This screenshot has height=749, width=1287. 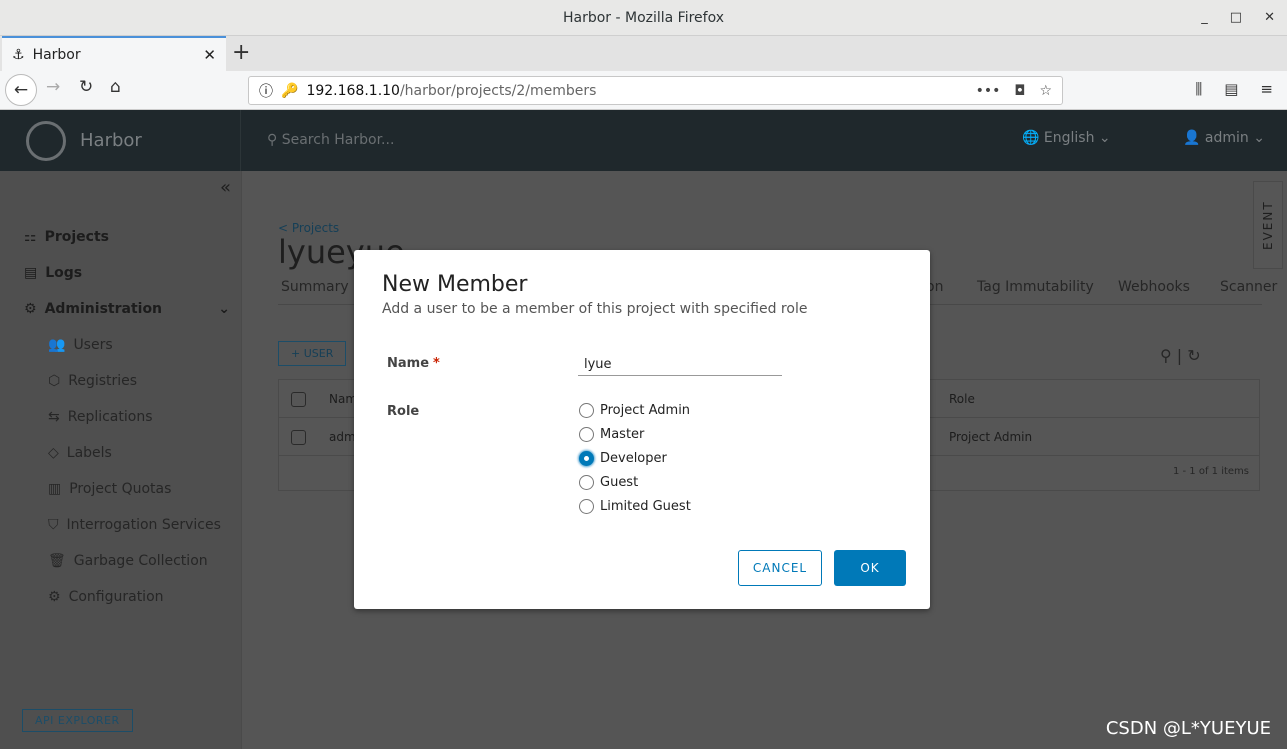 I want to click on pocket-icon: ◘, so click(x=1019, y=91).